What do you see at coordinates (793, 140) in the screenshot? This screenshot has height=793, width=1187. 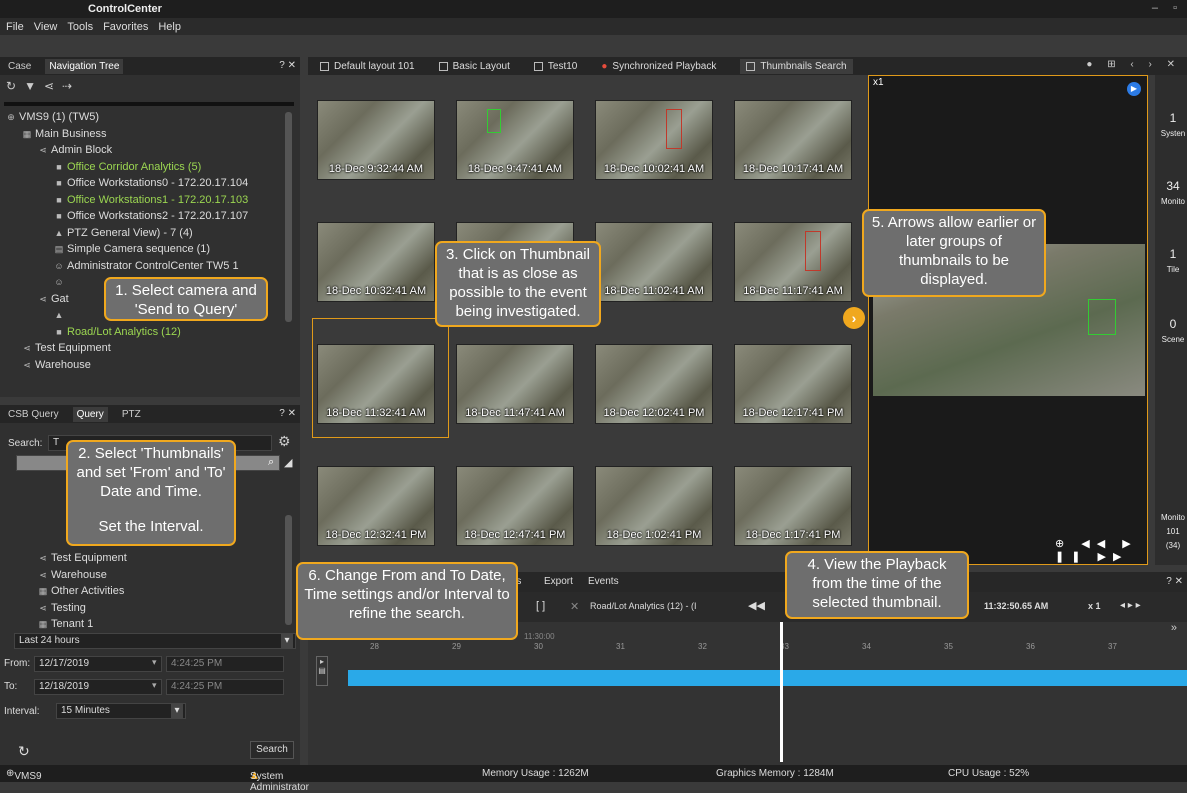 I see `thumbnail: 18-Dec 10:17:41 AM` at bounding box center [793, 140].